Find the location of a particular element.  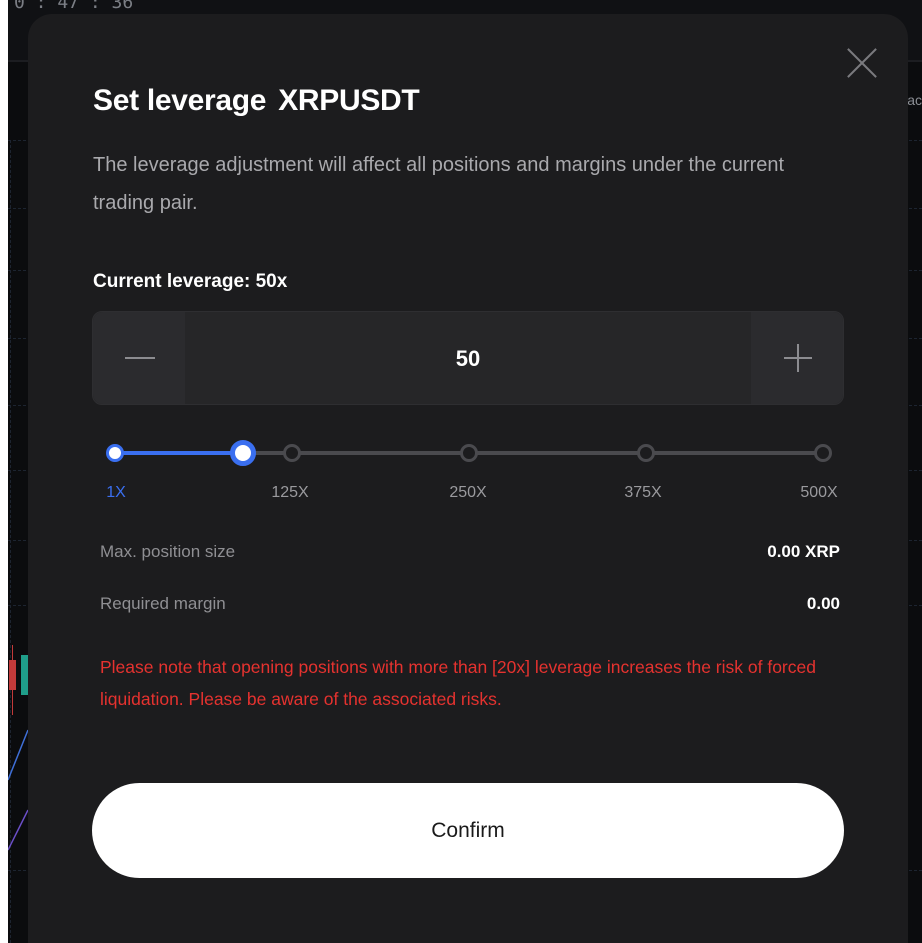

leverage-stepper is located at coordinates (468, 358).